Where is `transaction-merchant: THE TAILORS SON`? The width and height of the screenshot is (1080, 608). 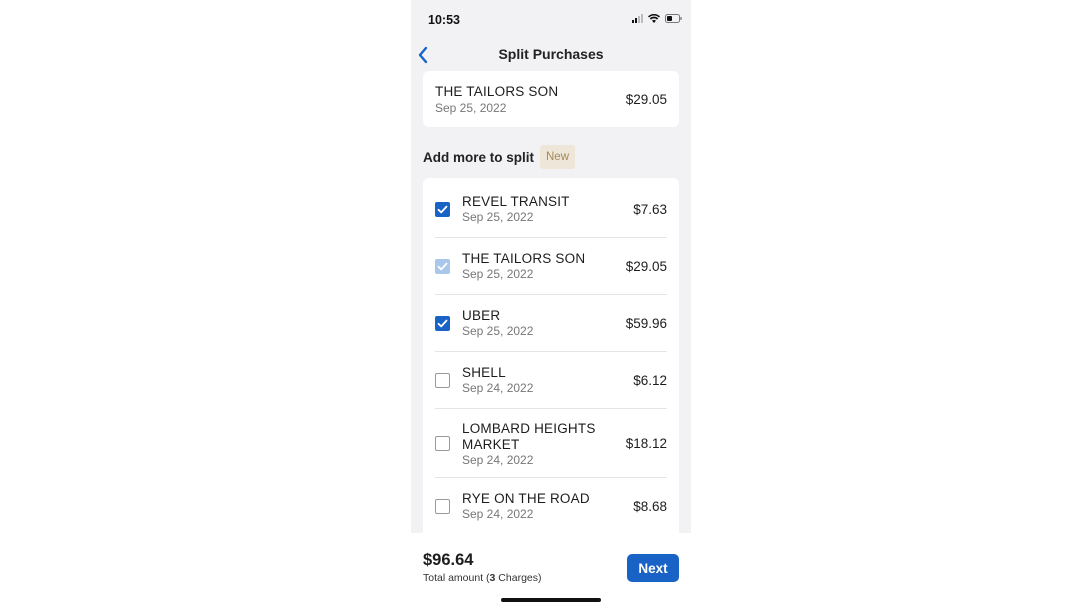 transaction-merchant: THE TAILORS SON is located at coordinates (524, 258).